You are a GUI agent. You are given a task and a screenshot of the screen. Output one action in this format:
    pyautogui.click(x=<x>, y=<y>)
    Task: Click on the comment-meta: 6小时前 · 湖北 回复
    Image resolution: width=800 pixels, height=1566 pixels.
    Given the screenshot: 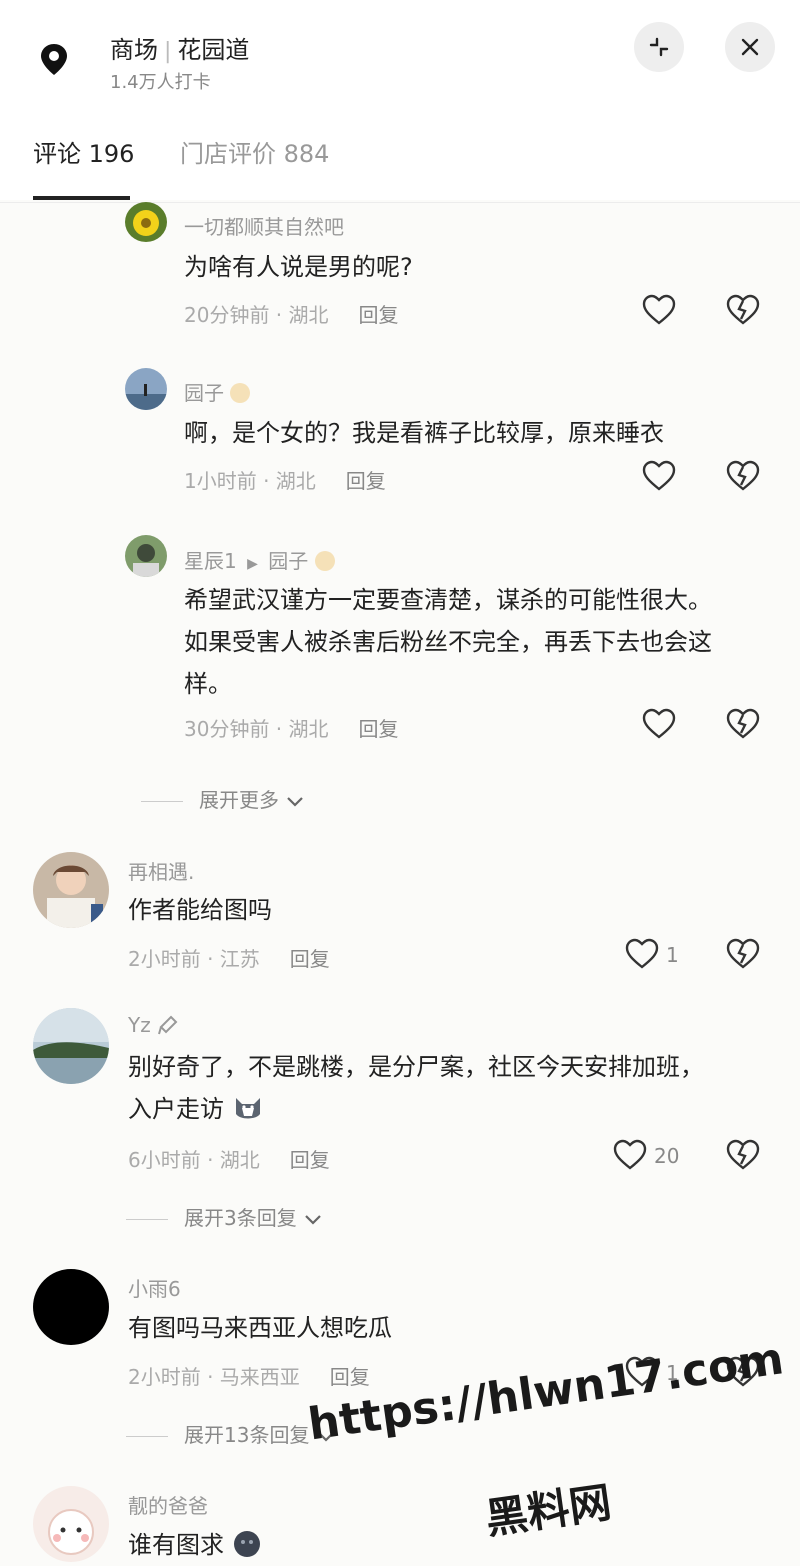 What is the action you would take?
    pyautogui.click(x=229, y=1158)
    